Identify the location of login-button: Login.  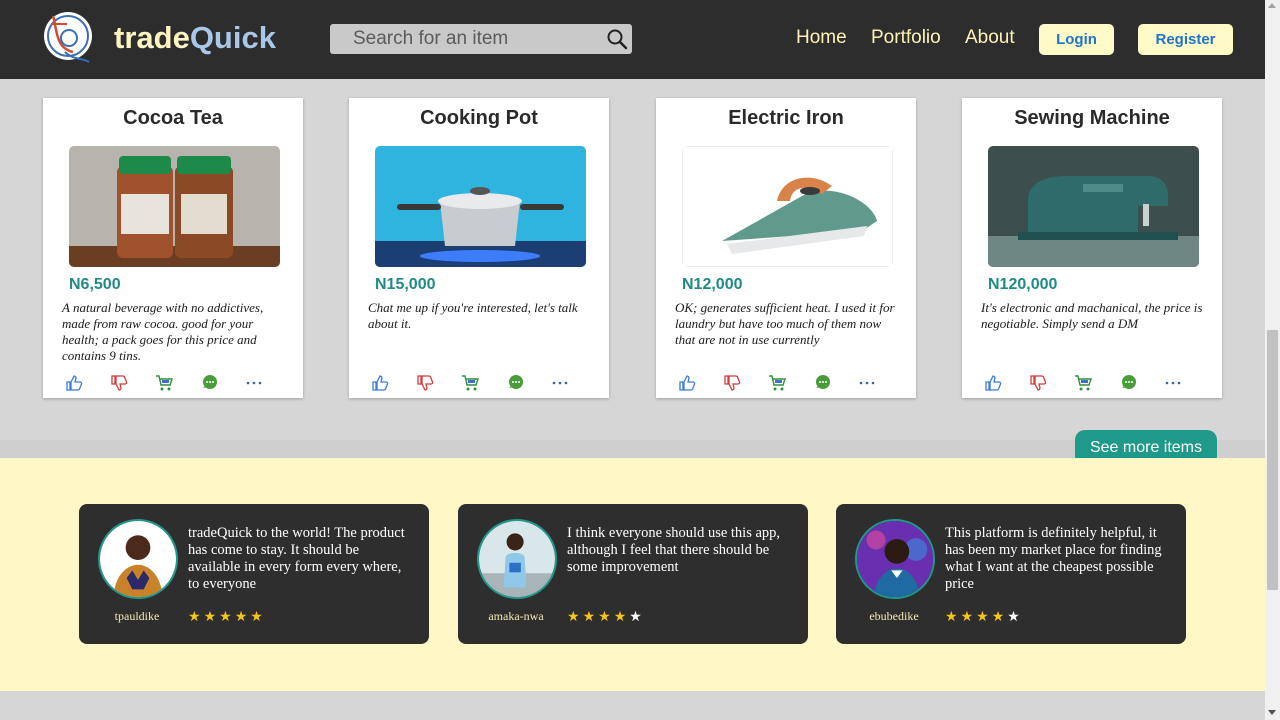
(1076, 39).